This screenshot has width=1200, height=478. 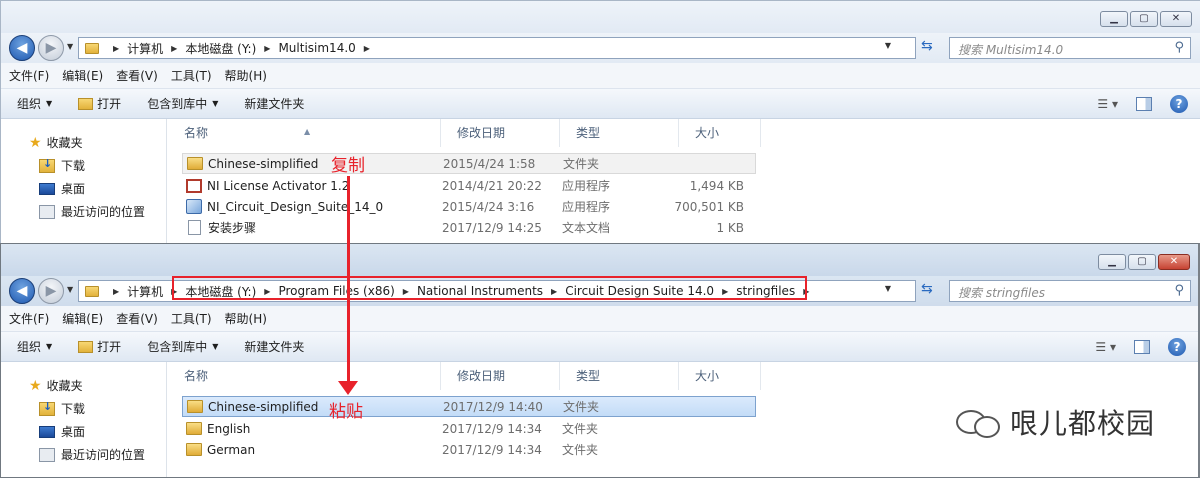 I want to click on file-row: Chinese-simplified 2017/12/9 14:40 文件夹, so click(x=469, y=406).